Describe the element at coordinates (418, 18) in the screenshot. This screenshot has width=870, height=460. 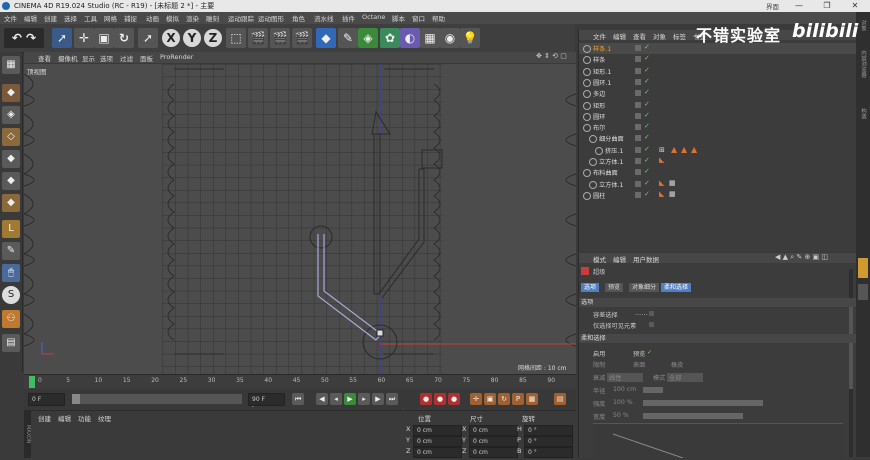
I see `menu-item: 窗口` at that location.